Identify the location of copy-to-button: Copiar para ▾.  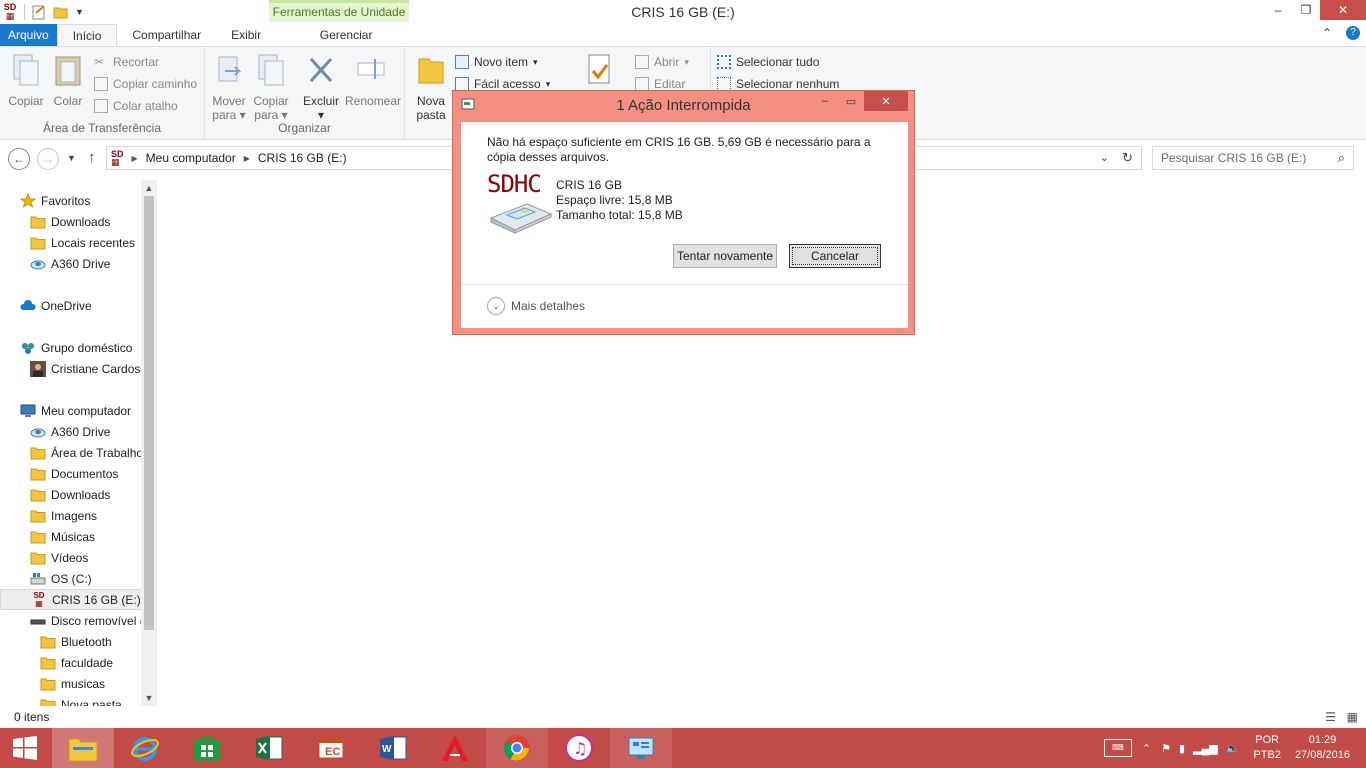
(271, 87).